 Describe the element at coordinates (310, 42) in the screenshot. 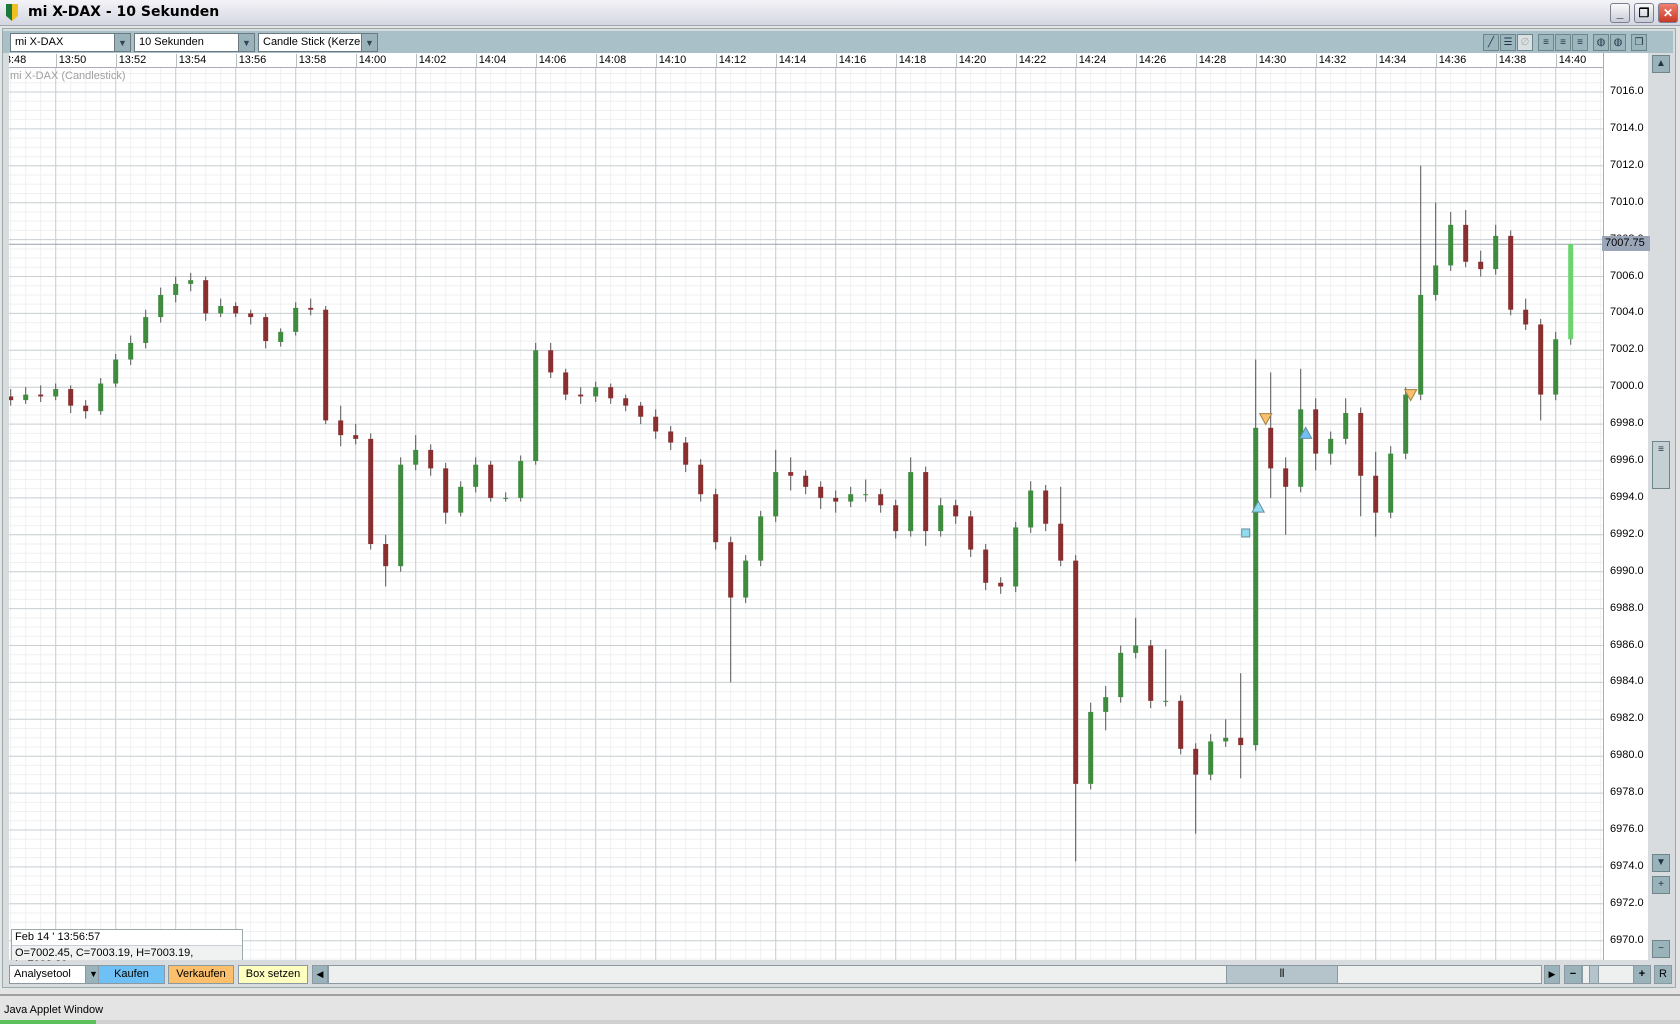

I see `chart-type-select: Candle Stick (Kerzen` at that location.